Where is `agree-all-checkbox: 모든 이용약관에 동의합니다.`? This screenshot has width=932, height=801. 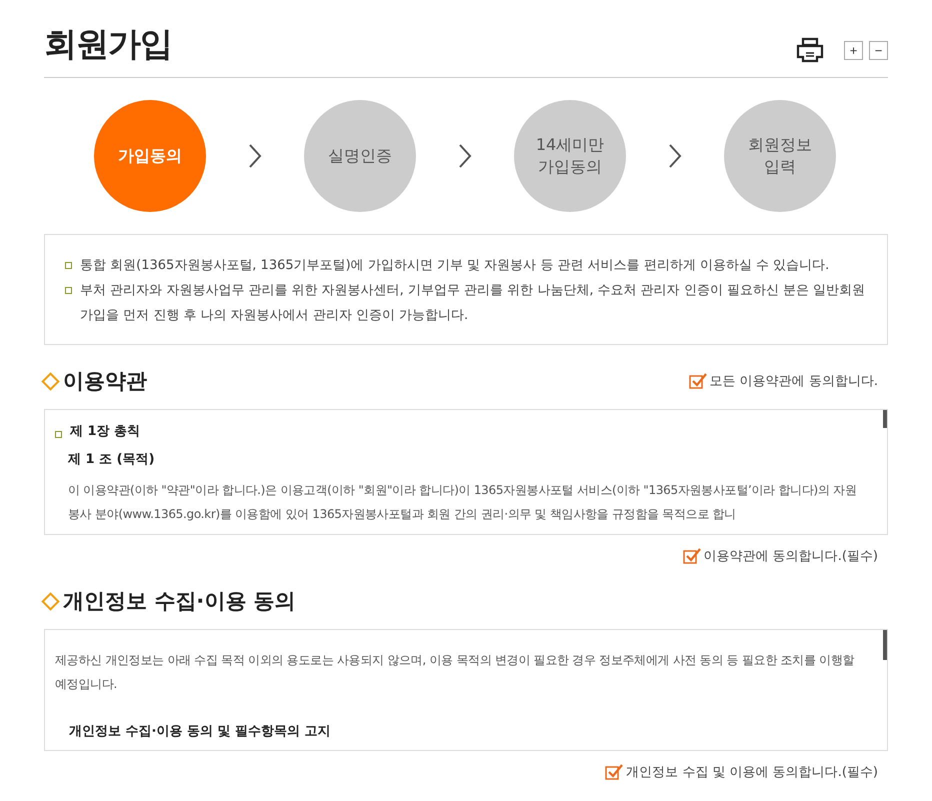
agree-all-checkbox: 모든 이용약관에 동의합니다. is located at coordinates (783, 381).